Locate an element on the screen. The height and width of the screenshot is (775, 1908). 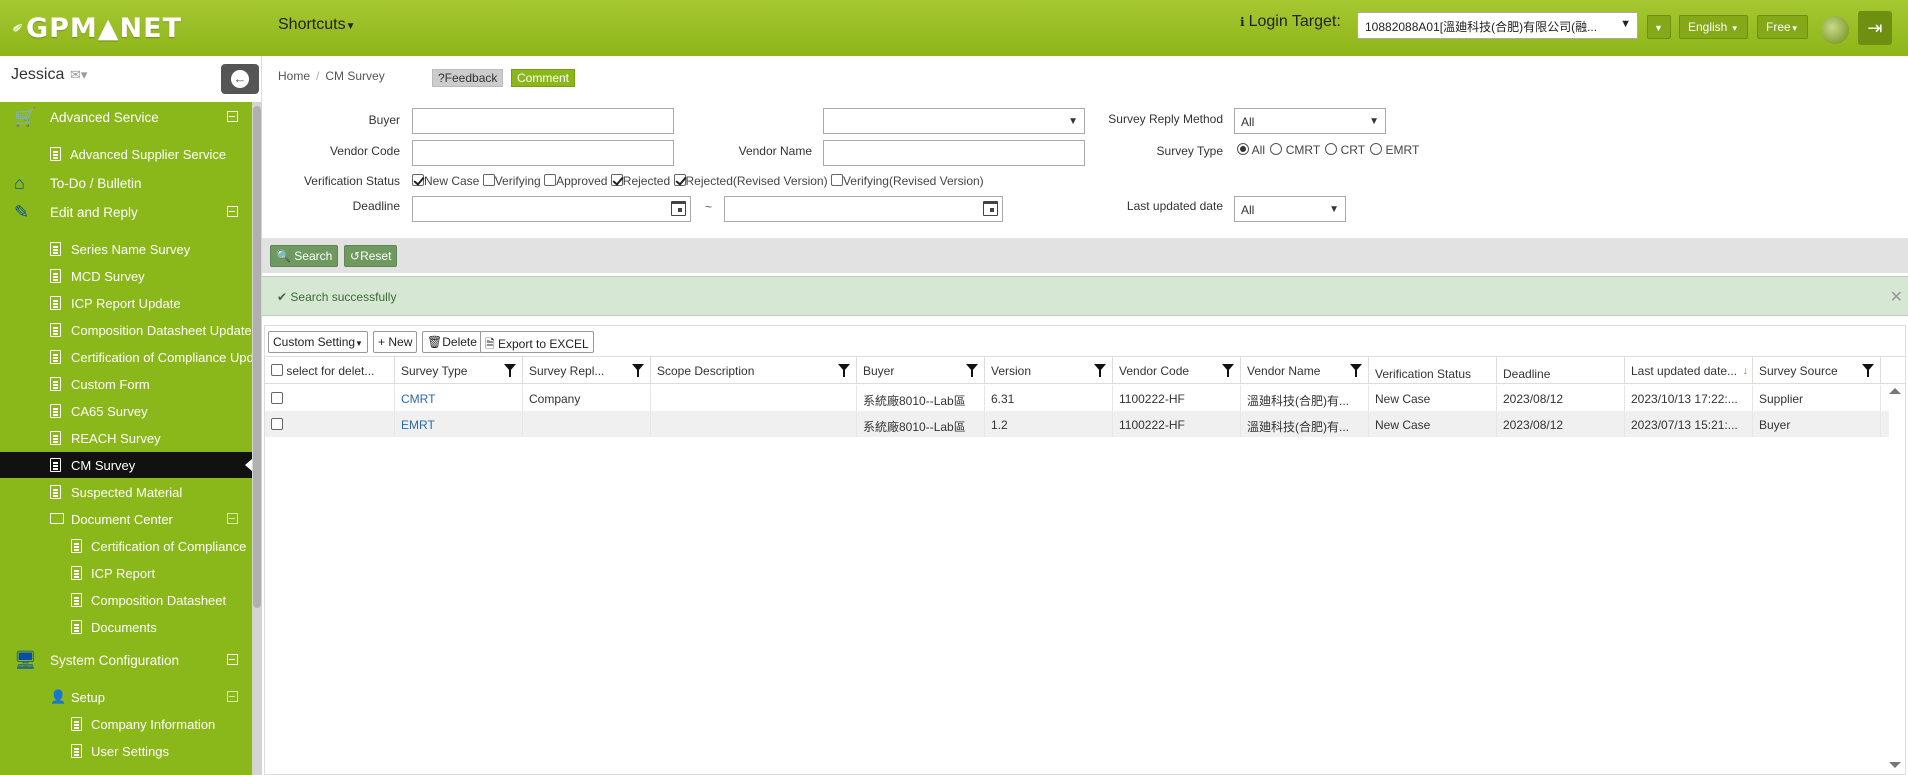
checkbox-label: Approved is located at coordinates (582, 181).